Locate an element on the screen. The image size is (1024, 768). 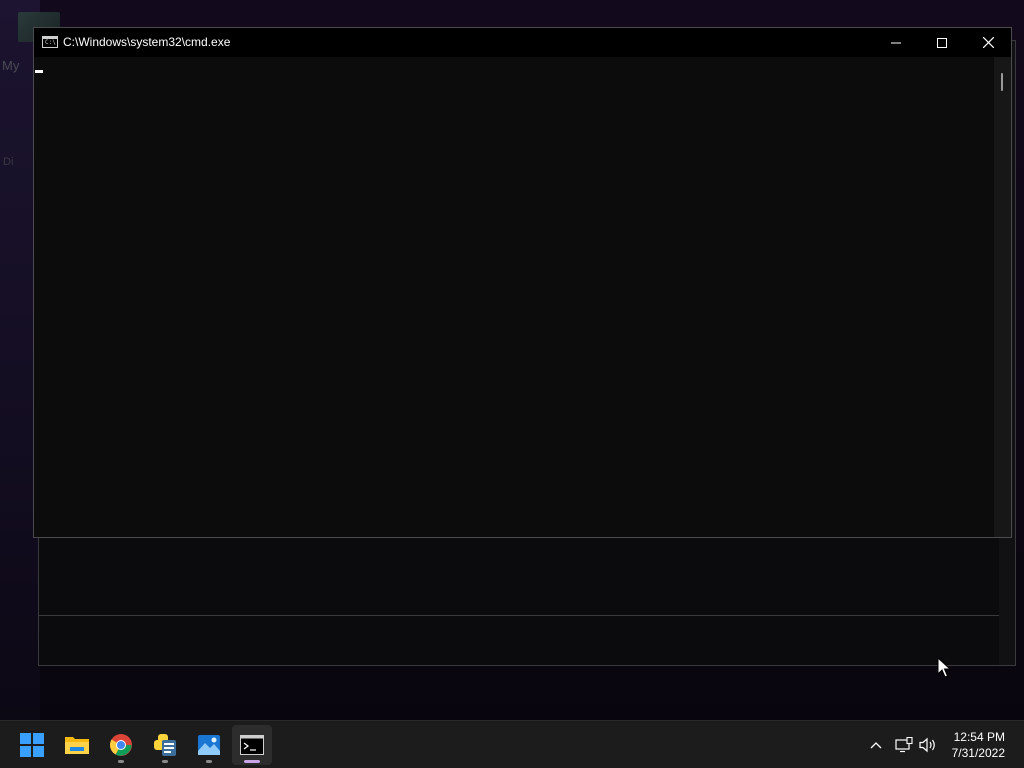
volume-button is located at coordinates (928, 744).